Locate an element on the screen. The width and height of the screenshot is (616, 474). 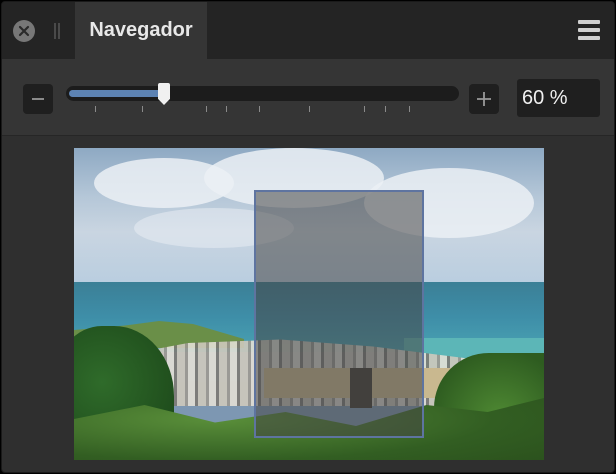
minus-icon is located at coordinates (38, 99).